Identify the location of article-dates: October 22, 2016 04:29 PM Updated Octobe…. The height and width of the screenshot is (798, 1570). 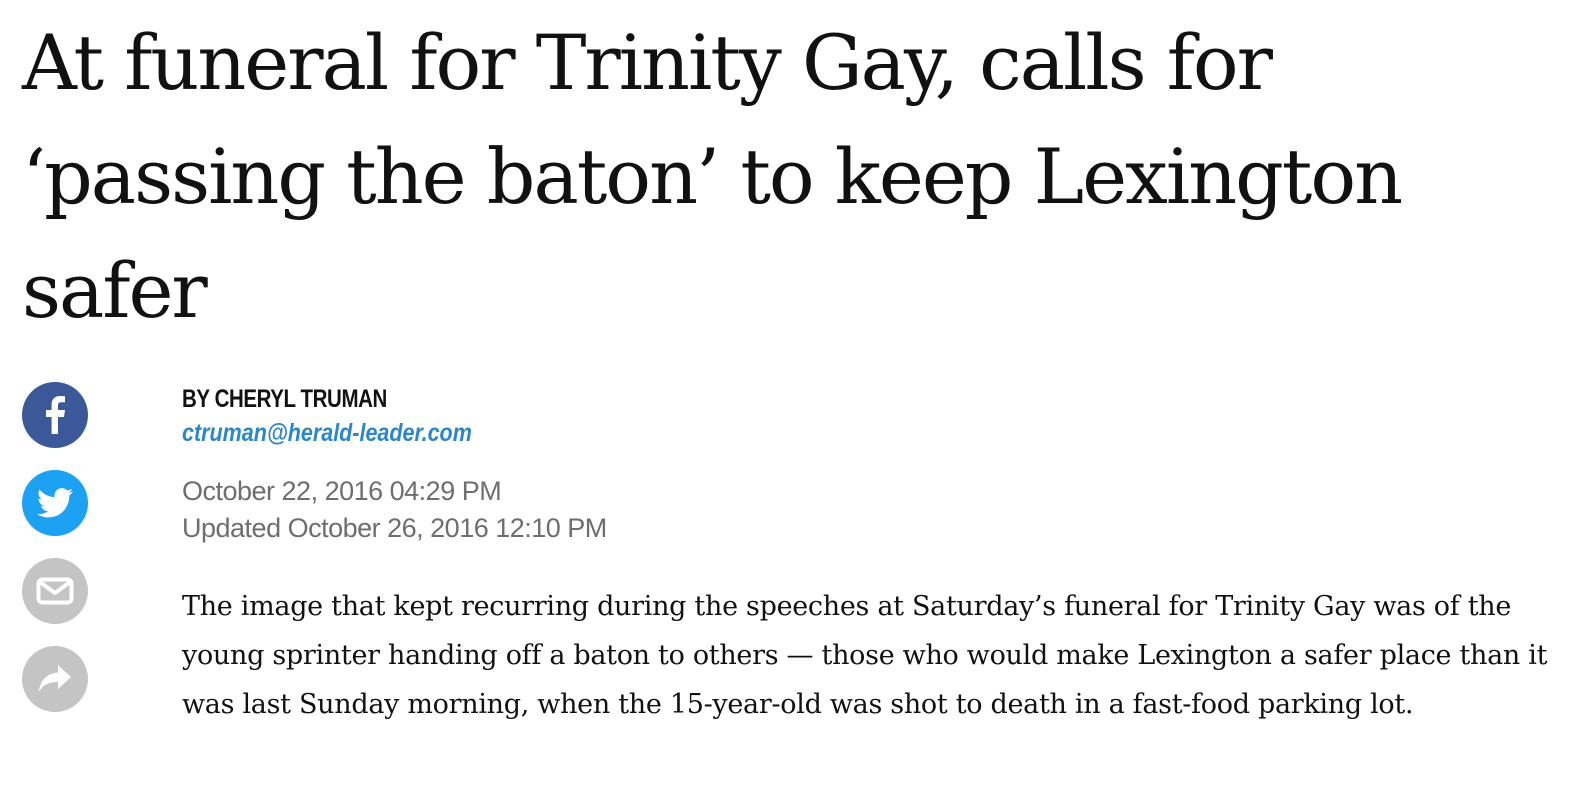
(394, 510).